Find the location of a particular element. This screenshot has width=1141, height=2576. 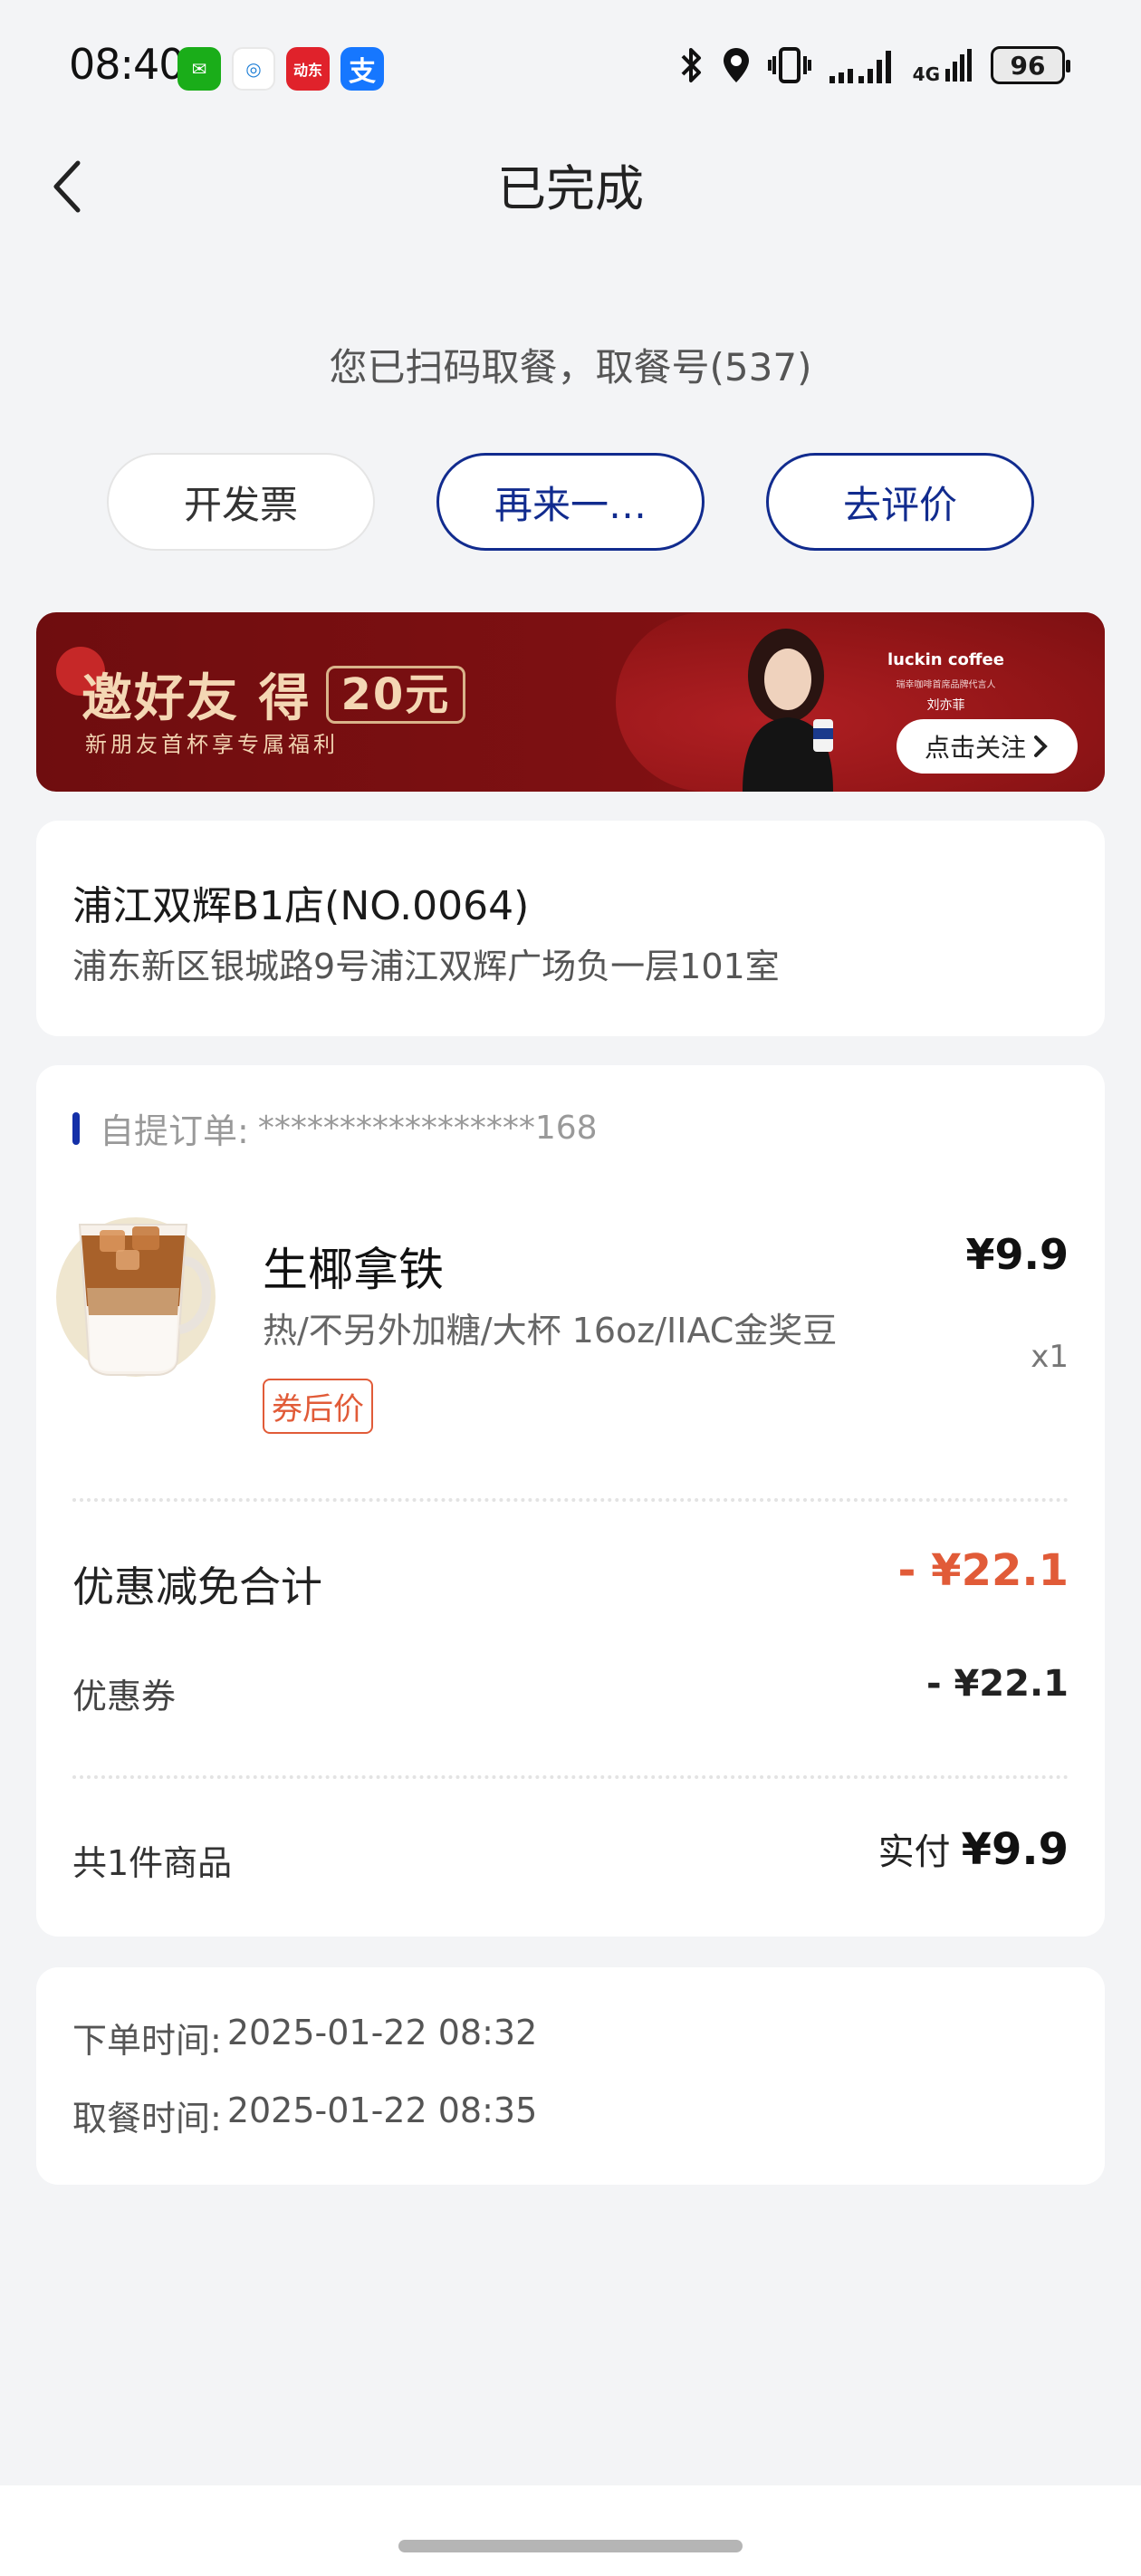

system-icons: 4G 96 is located at coordinates (874, 65).